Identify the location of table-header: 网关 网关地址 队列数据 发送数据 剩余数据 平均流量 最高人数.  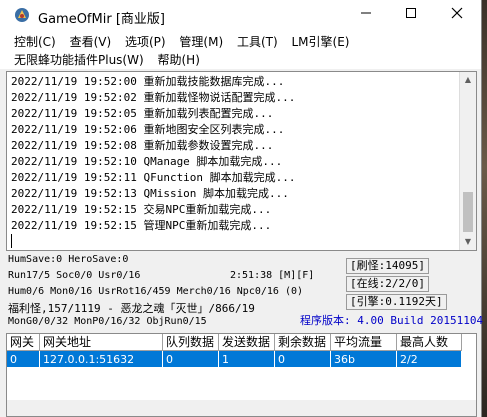
(241, 342).